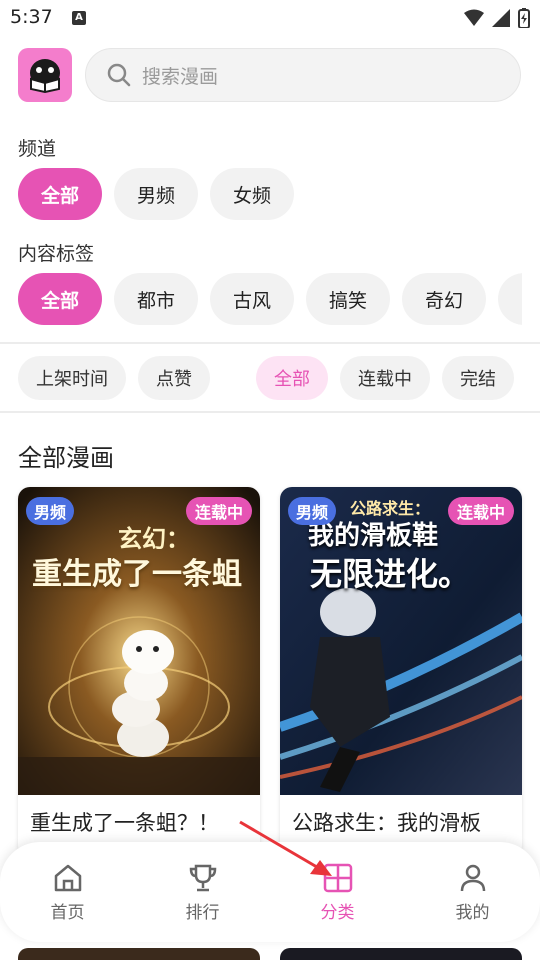 The image size is (540, 960). Describe the element at coordinates (285, 848) in the screenshot. I see `annotation-arrow-icon` at that location.